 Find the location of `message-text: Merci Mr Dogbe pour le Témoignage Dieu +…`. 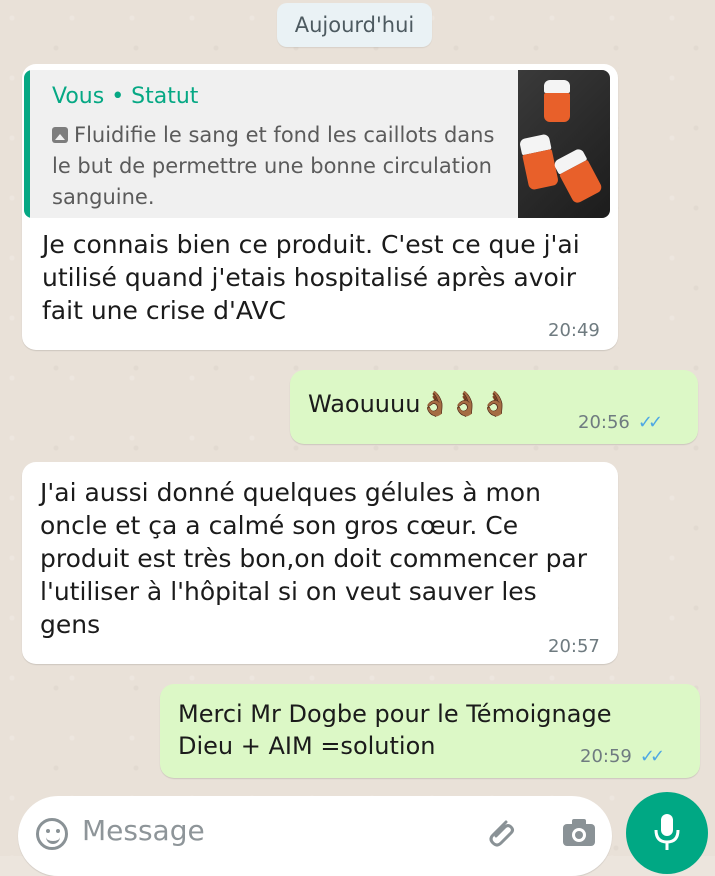

message-text: Merci Mr Dogbe pour le Témoignage Dieu +… is located at coordinates (395, 730).